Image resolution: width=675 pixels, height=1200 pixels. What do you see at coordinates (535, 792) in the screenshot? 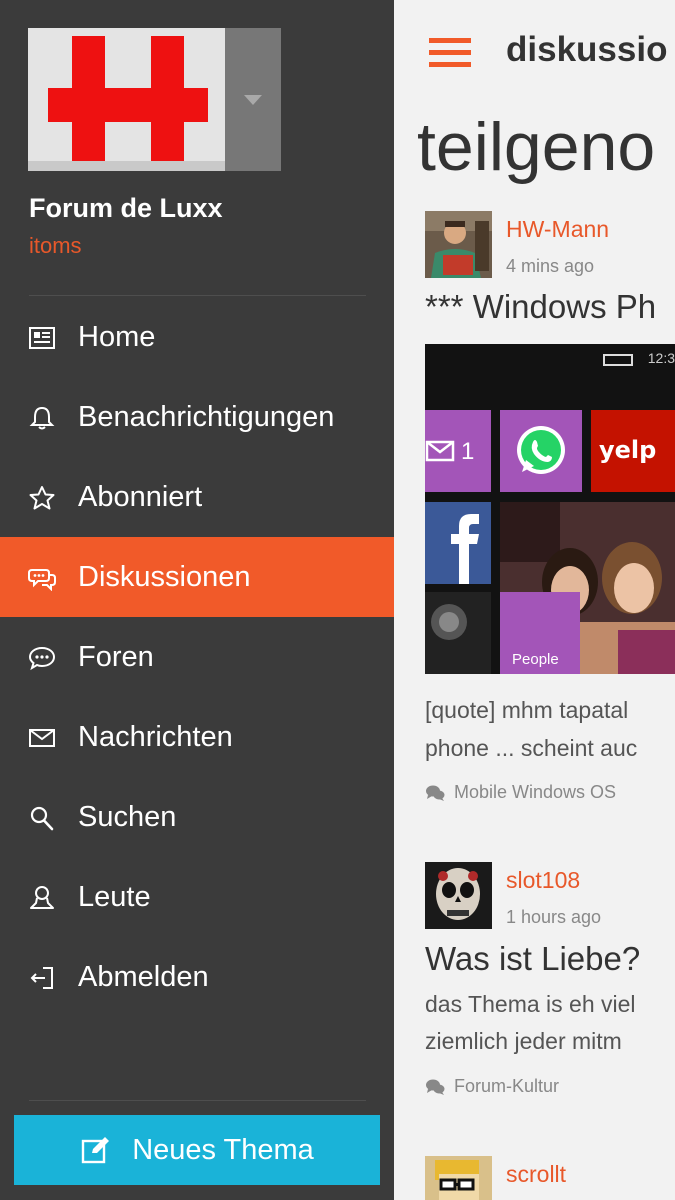
I see `category-name: Mobile Windows OS` at bounding box center [535, 792].